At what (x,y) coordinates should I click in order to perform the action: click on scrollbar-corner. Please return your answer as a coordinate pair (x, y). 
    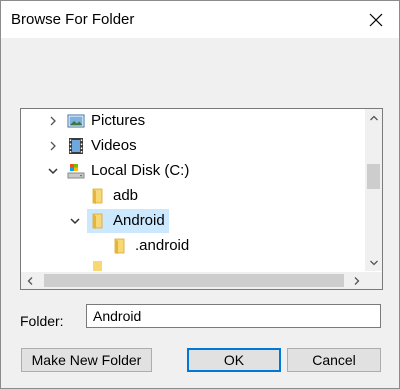
    Looking at the image, I should click on (373, 280).